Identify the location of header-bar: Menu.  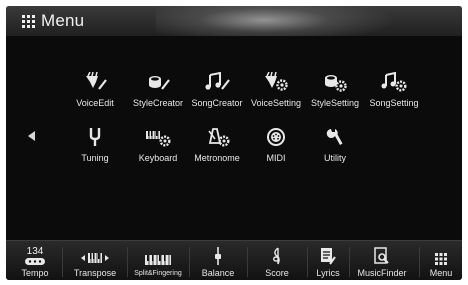
(234, 21).